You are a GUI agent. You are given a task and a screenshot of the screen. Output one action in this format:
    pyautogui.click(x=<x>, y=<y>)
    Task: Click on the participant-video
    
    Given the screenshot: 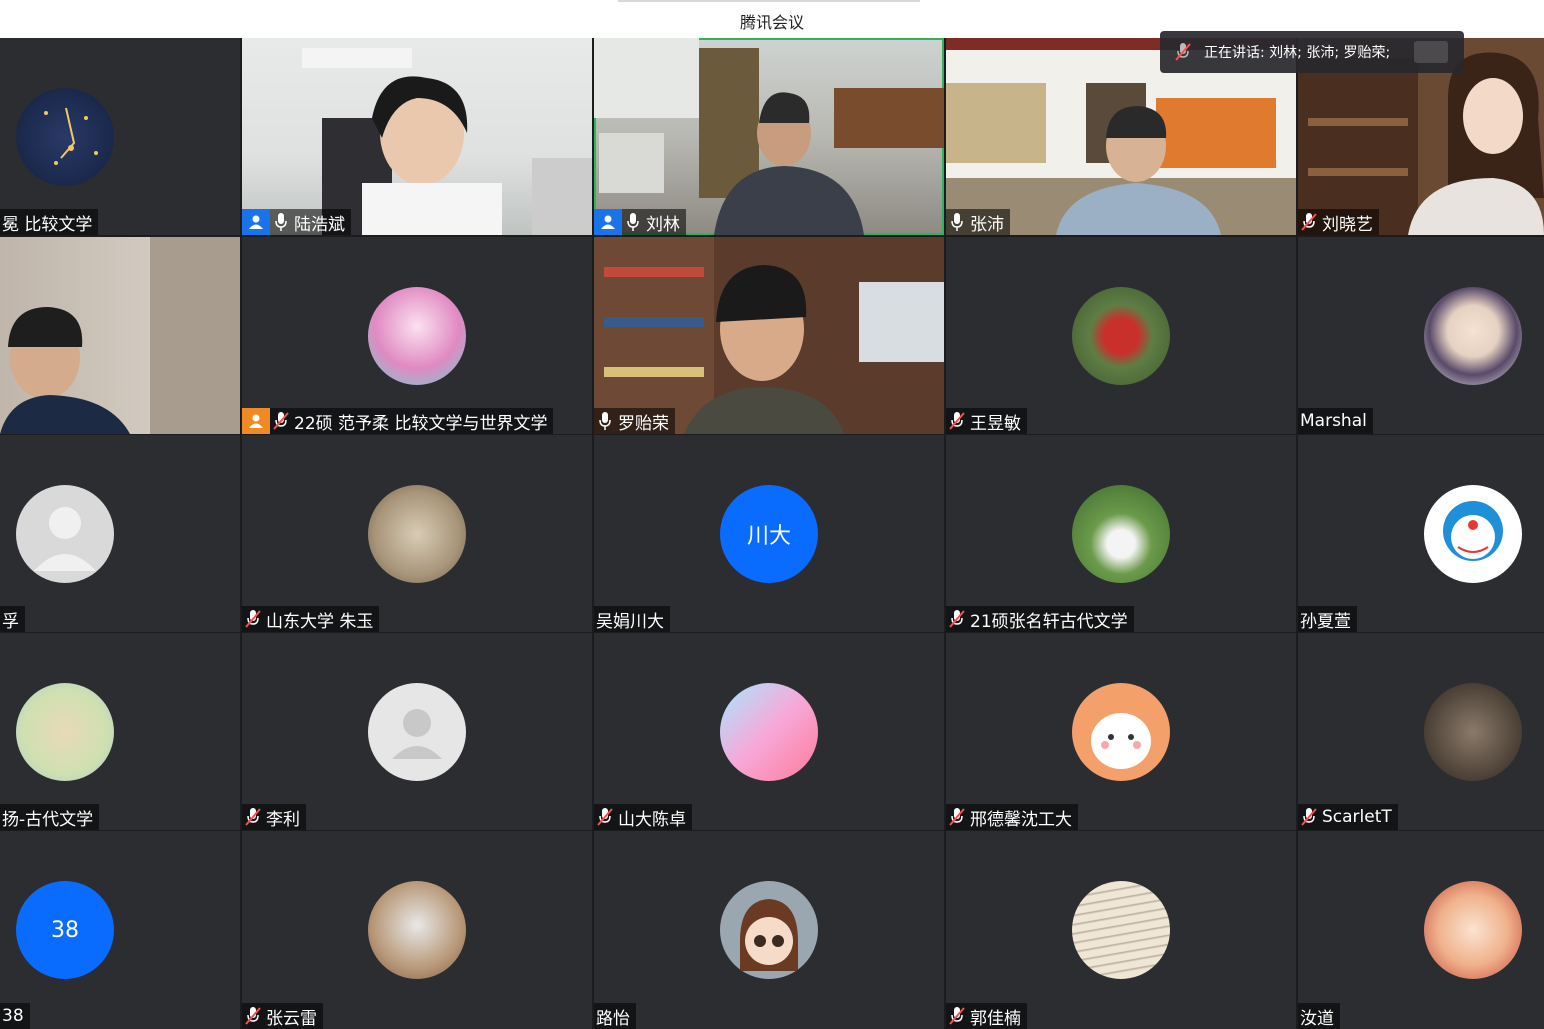 What is the action you would take?
    pyautogui.click(x=120, y=335)
    